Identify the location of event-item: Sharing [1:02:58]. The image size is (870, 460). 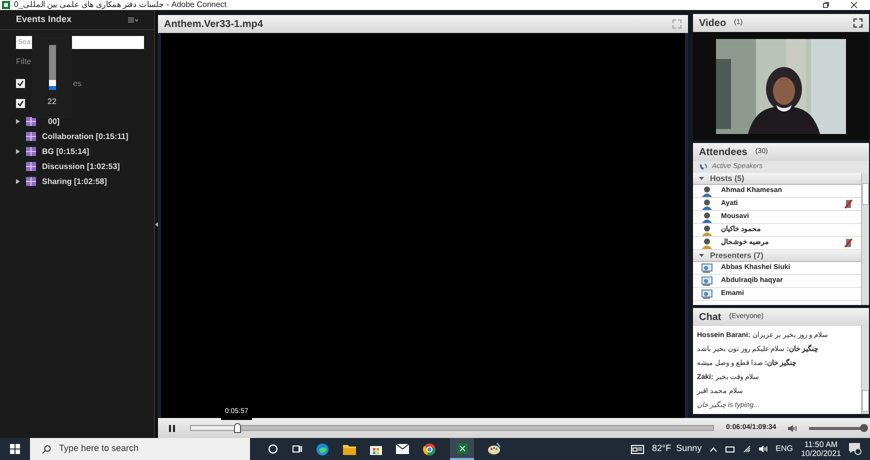
(74, 182).